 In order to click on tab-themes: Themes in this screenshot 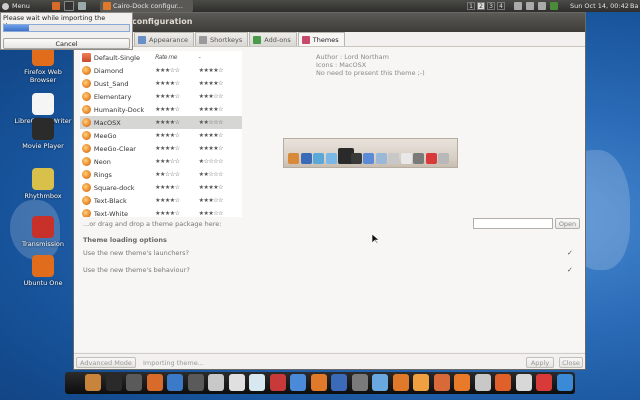, I will do `click(321, 39)`.